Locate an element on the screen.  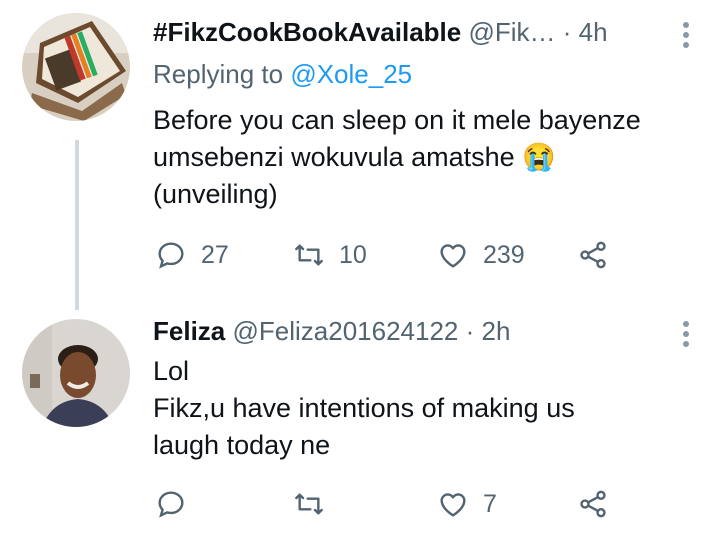
replying-to: Replying to @Xole_25 is located at coordinates (282, 74).